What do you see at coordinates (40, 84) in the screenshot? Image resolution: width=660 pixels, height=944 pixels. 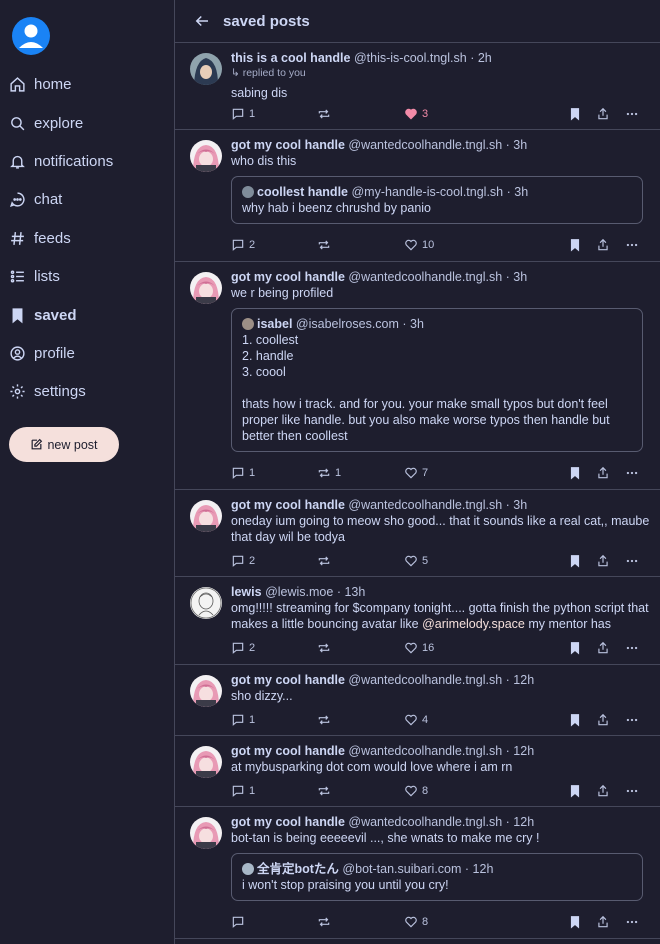 I see `sidebar-item-home: home` at bounding box center [40, 84].